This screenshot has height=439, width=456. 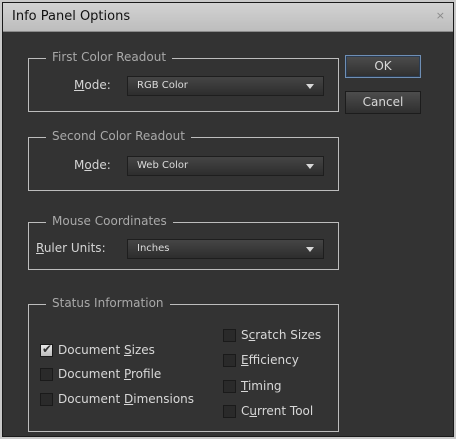 I want to click on ruler-units-select: Inches, so click(x=225, y=249).